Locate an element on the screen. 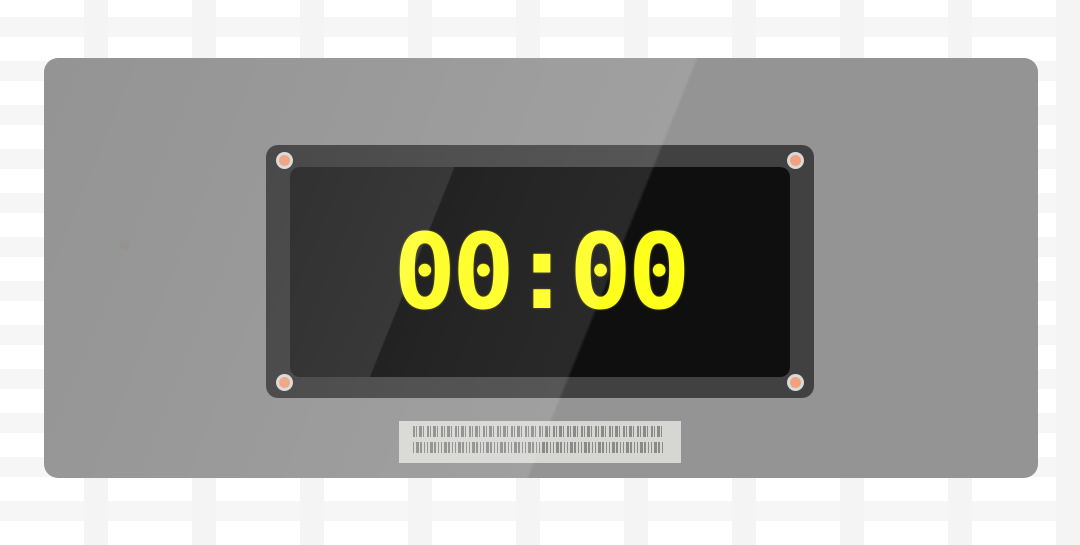 This screenshot has height=545, width=1080. time-readout: 00:00 is located at coordinates (541, 272).